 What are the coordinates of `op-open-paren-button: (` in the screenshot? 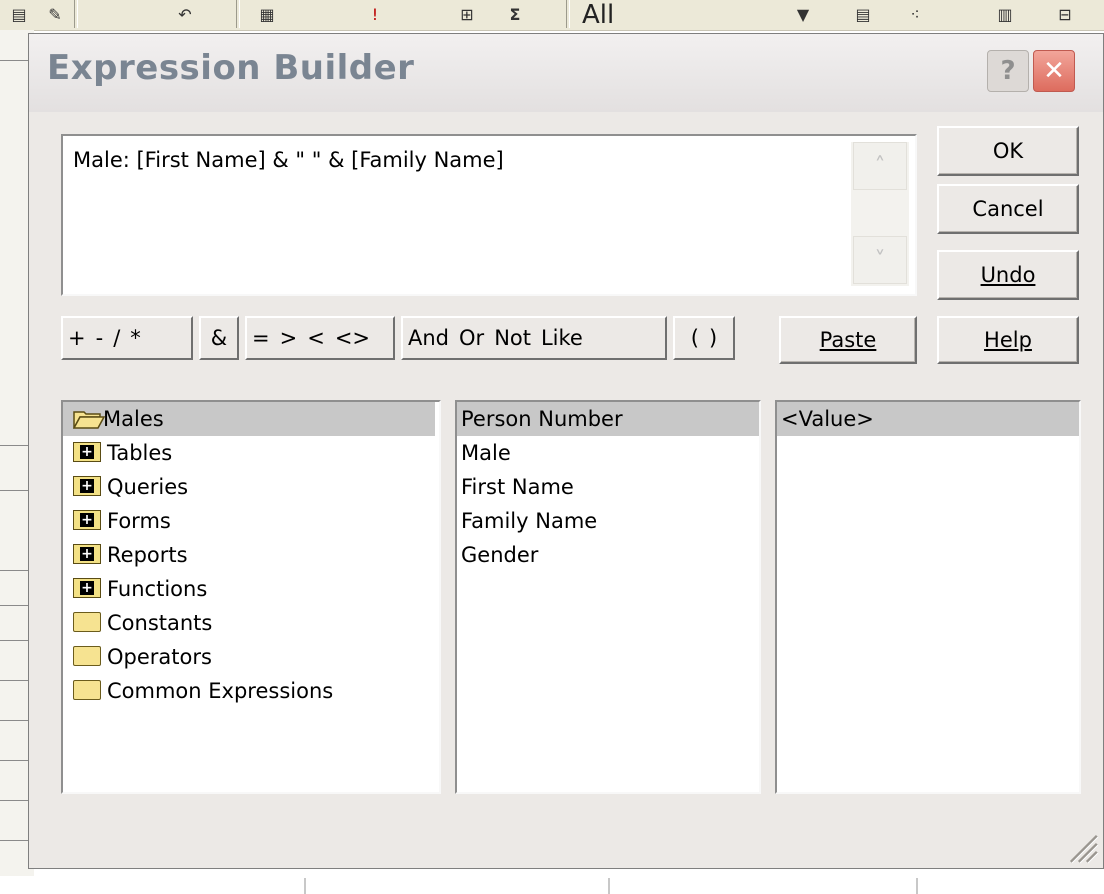 It's located at (695, 338).